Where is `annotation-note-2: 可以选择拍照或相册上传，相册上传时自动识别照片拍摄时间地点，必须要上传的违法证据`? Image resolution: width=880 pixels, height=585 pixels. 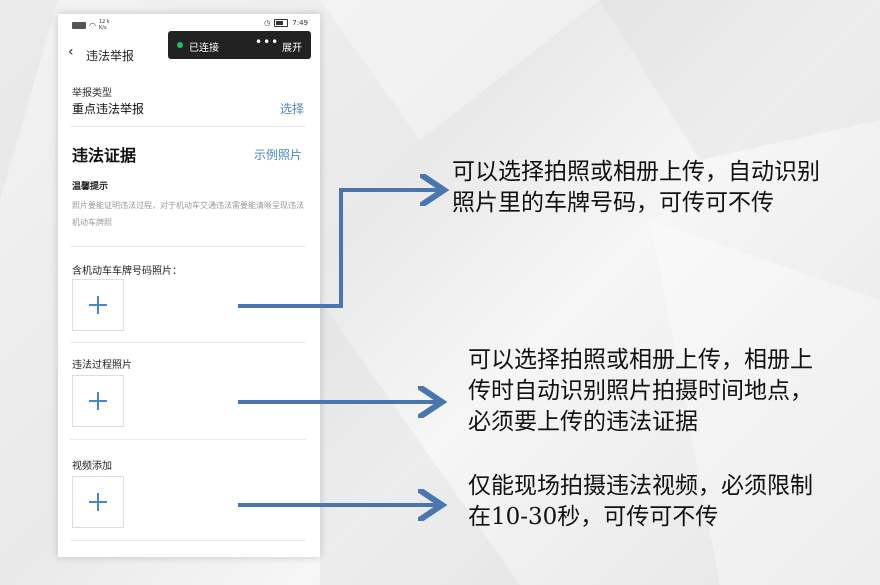
annotation-note-2: 可以选择拍照或相册上传，相册上传时自动识别照片拍摄时间地点，必须要上传的违法证据 is located at coordinates (640, 391).